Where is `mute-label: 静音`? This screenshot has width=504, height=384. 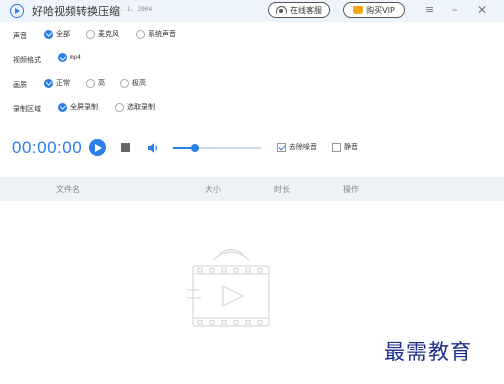
mute-label: 静音 is located at coordinates (351, 147).